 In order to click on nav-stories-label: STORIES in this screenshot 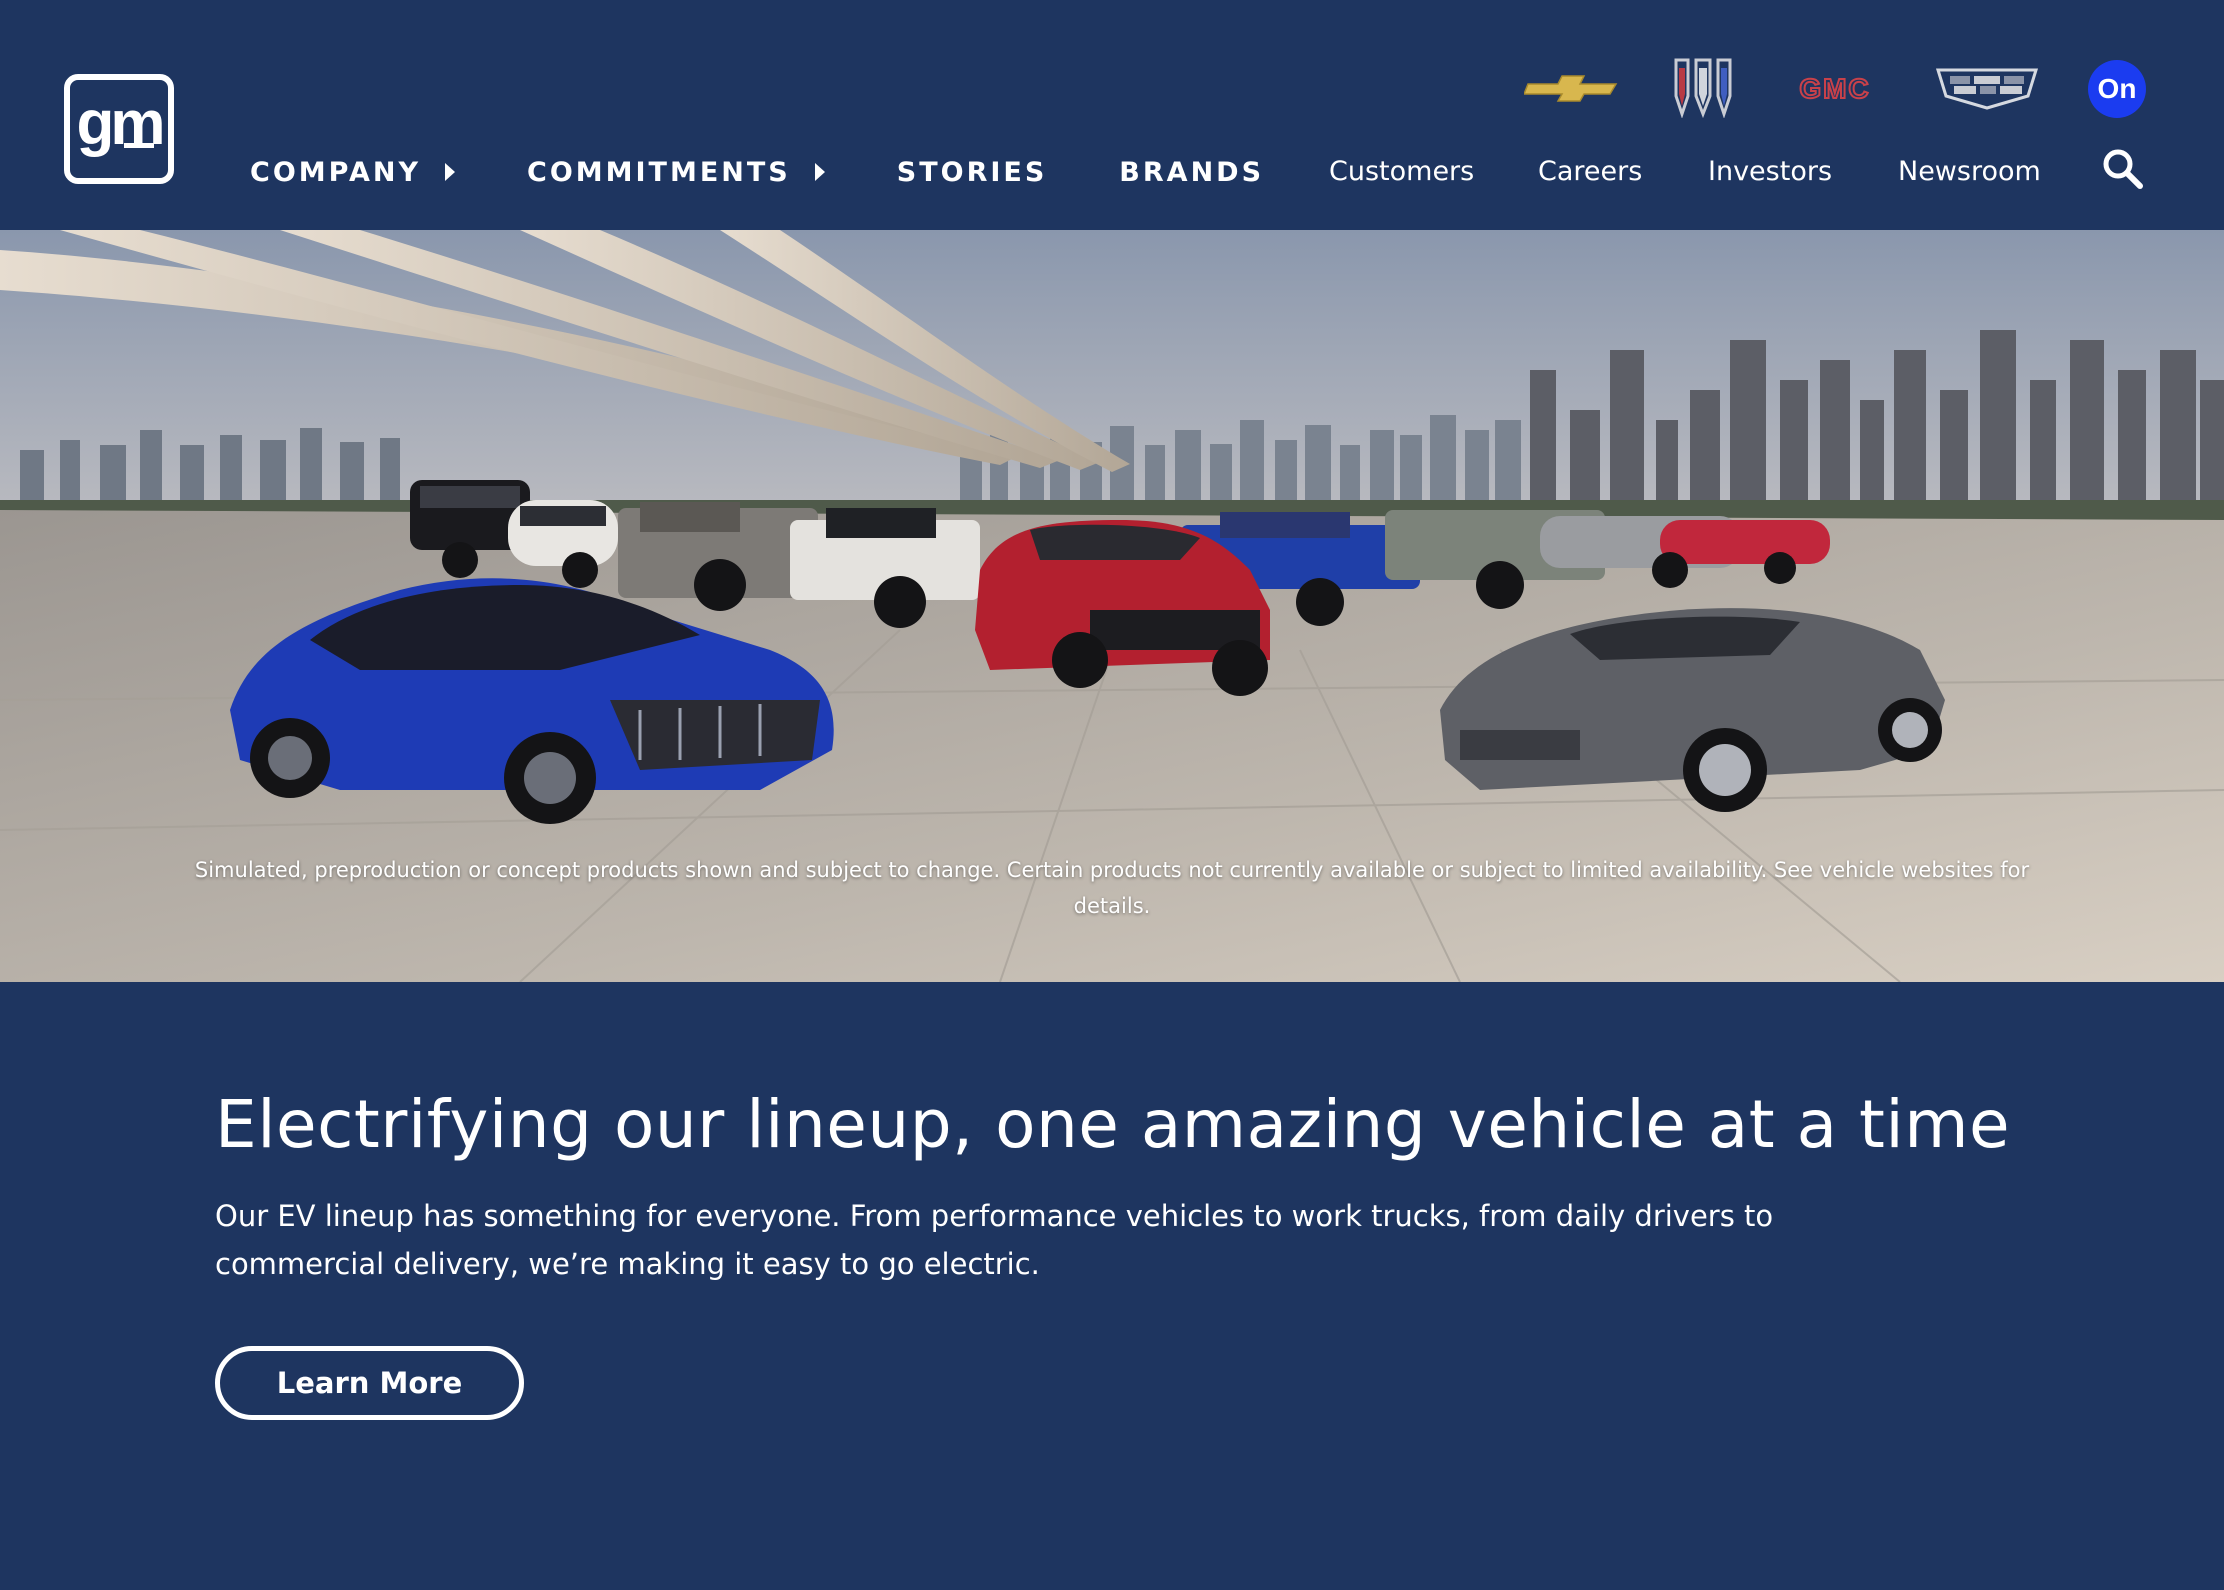, I will do `click(972, 172)`.